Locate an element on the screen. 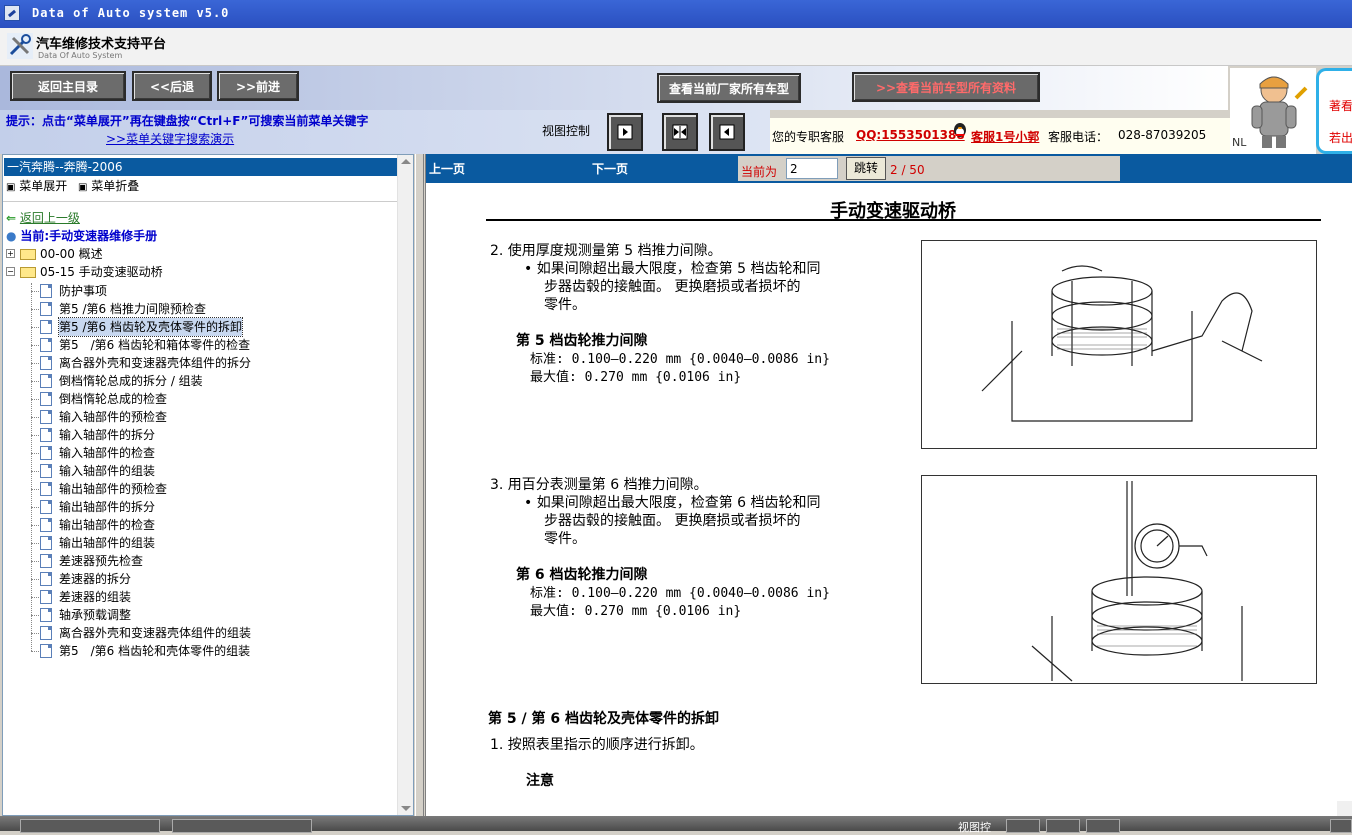 The width and height of the screenshot is (1352, 835). view-expand-right-button is located at coordinates (625, 132).